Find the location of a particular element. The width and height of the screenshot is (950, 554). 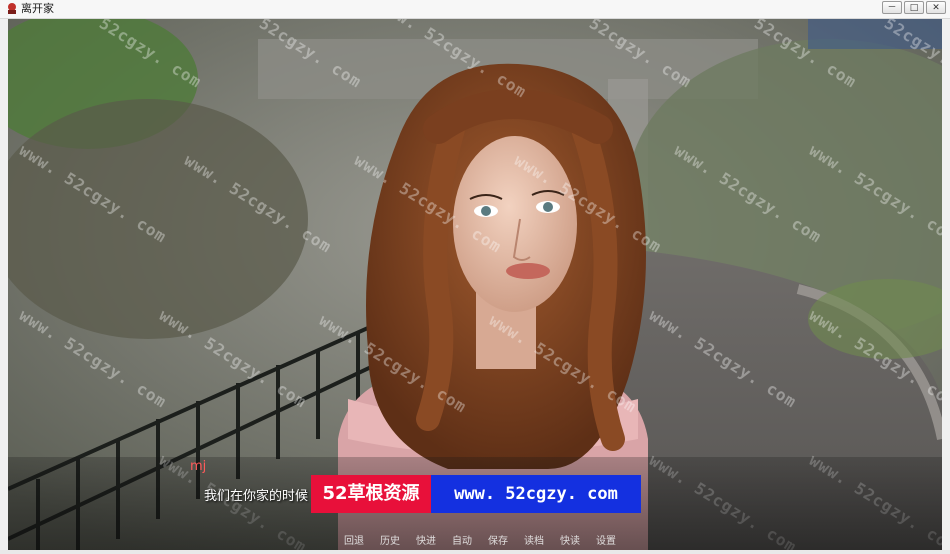

site-banner-url: www. 52cgzy. com is located at coordinates (536, 494).